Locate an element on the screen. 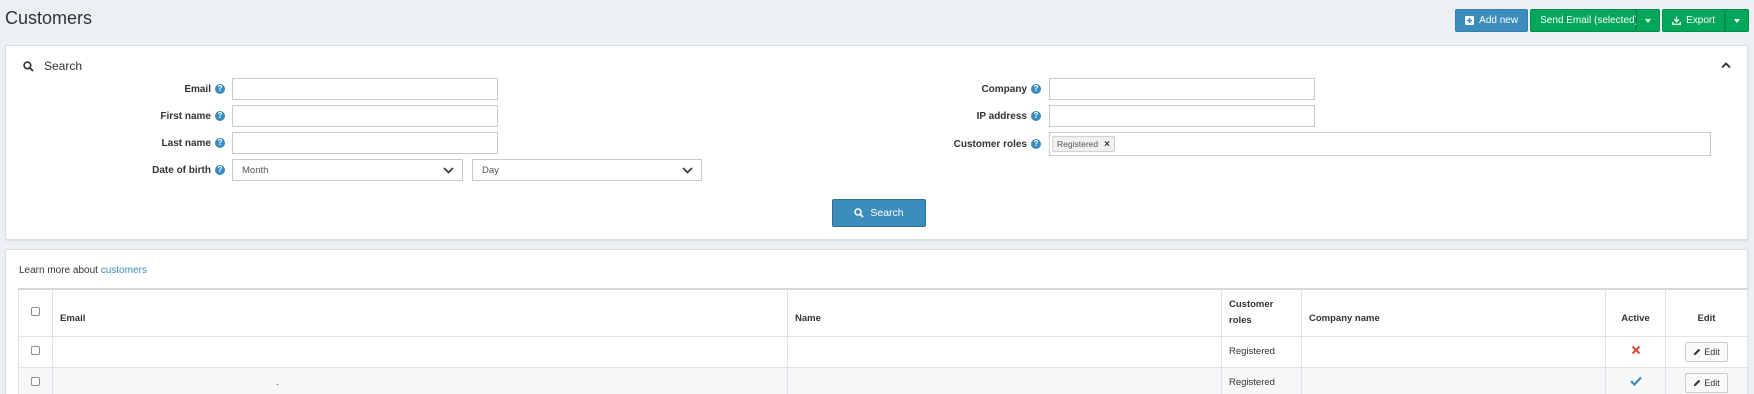 The height and width of the screenshot is (394, 1754). table-row: Registered Edit is located at coordinates (883, 351).